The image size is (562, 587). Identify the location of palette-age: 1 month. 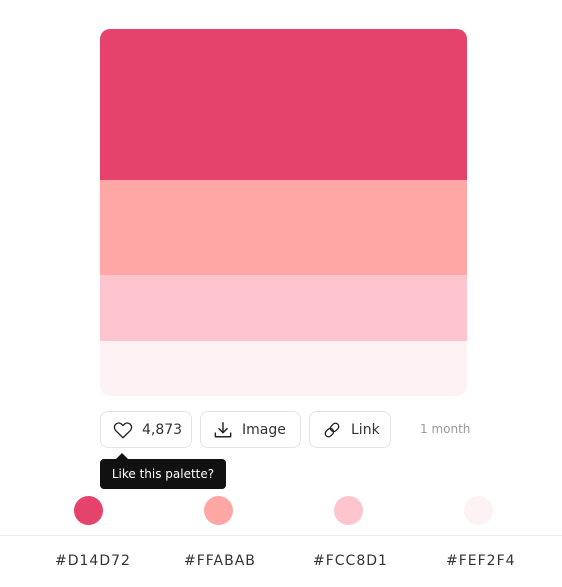
(445, 429).